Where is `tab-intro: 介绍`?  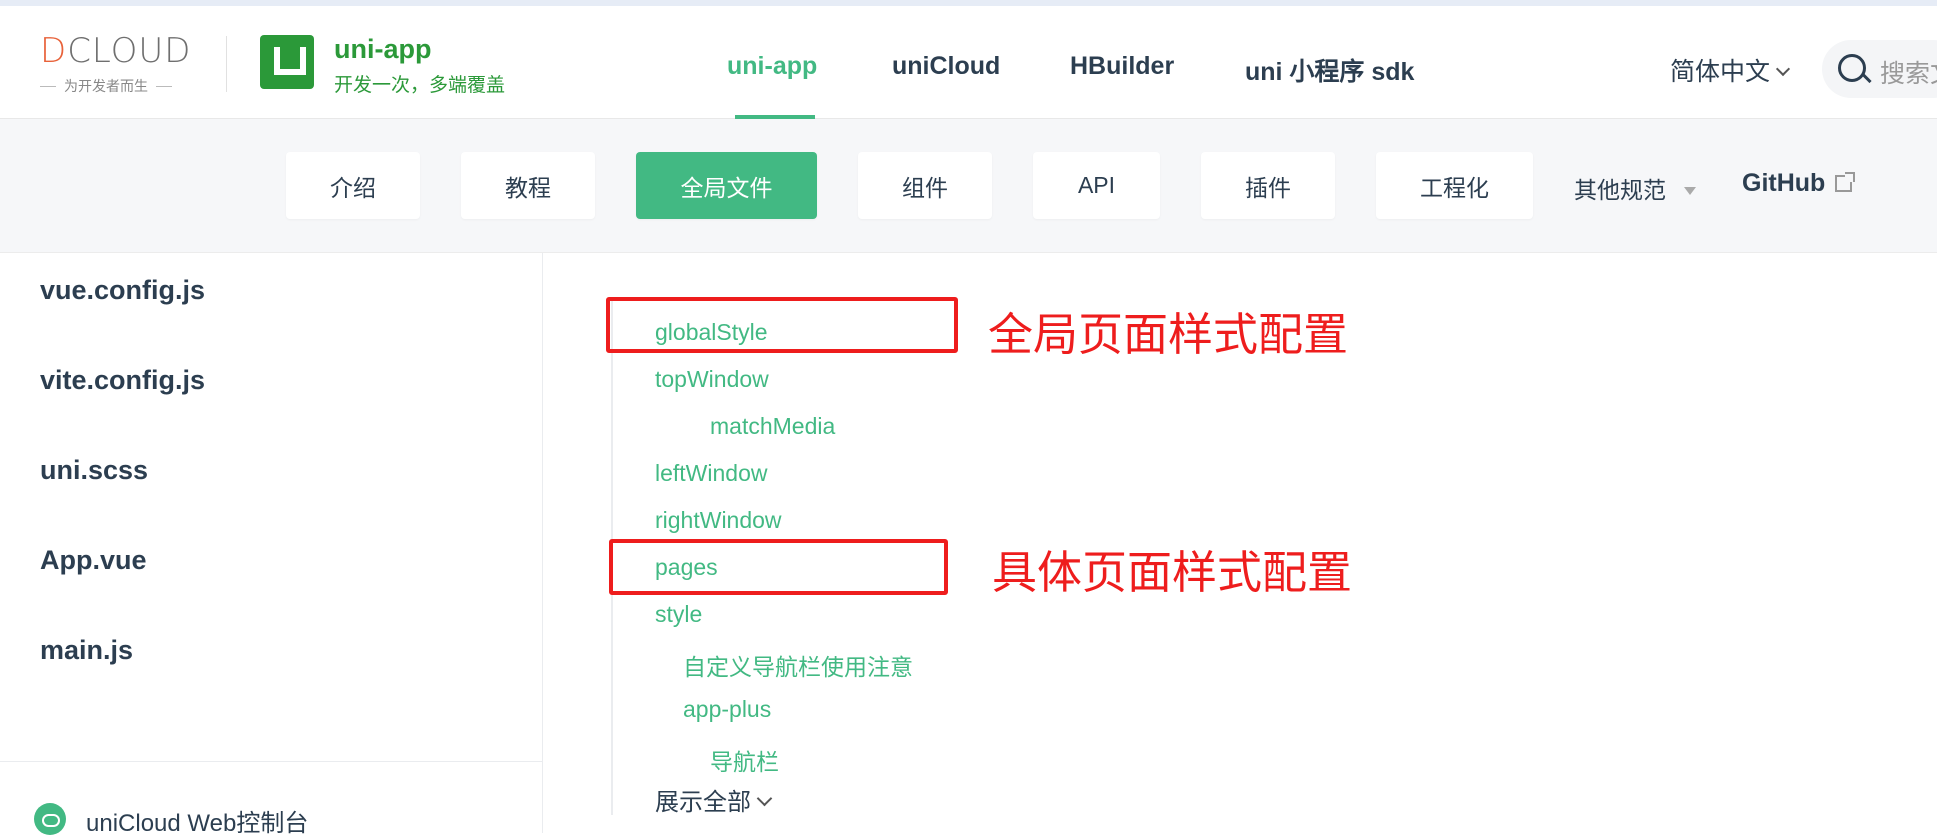 tab-intro: 介绍 is located at coordinates (353, 185).